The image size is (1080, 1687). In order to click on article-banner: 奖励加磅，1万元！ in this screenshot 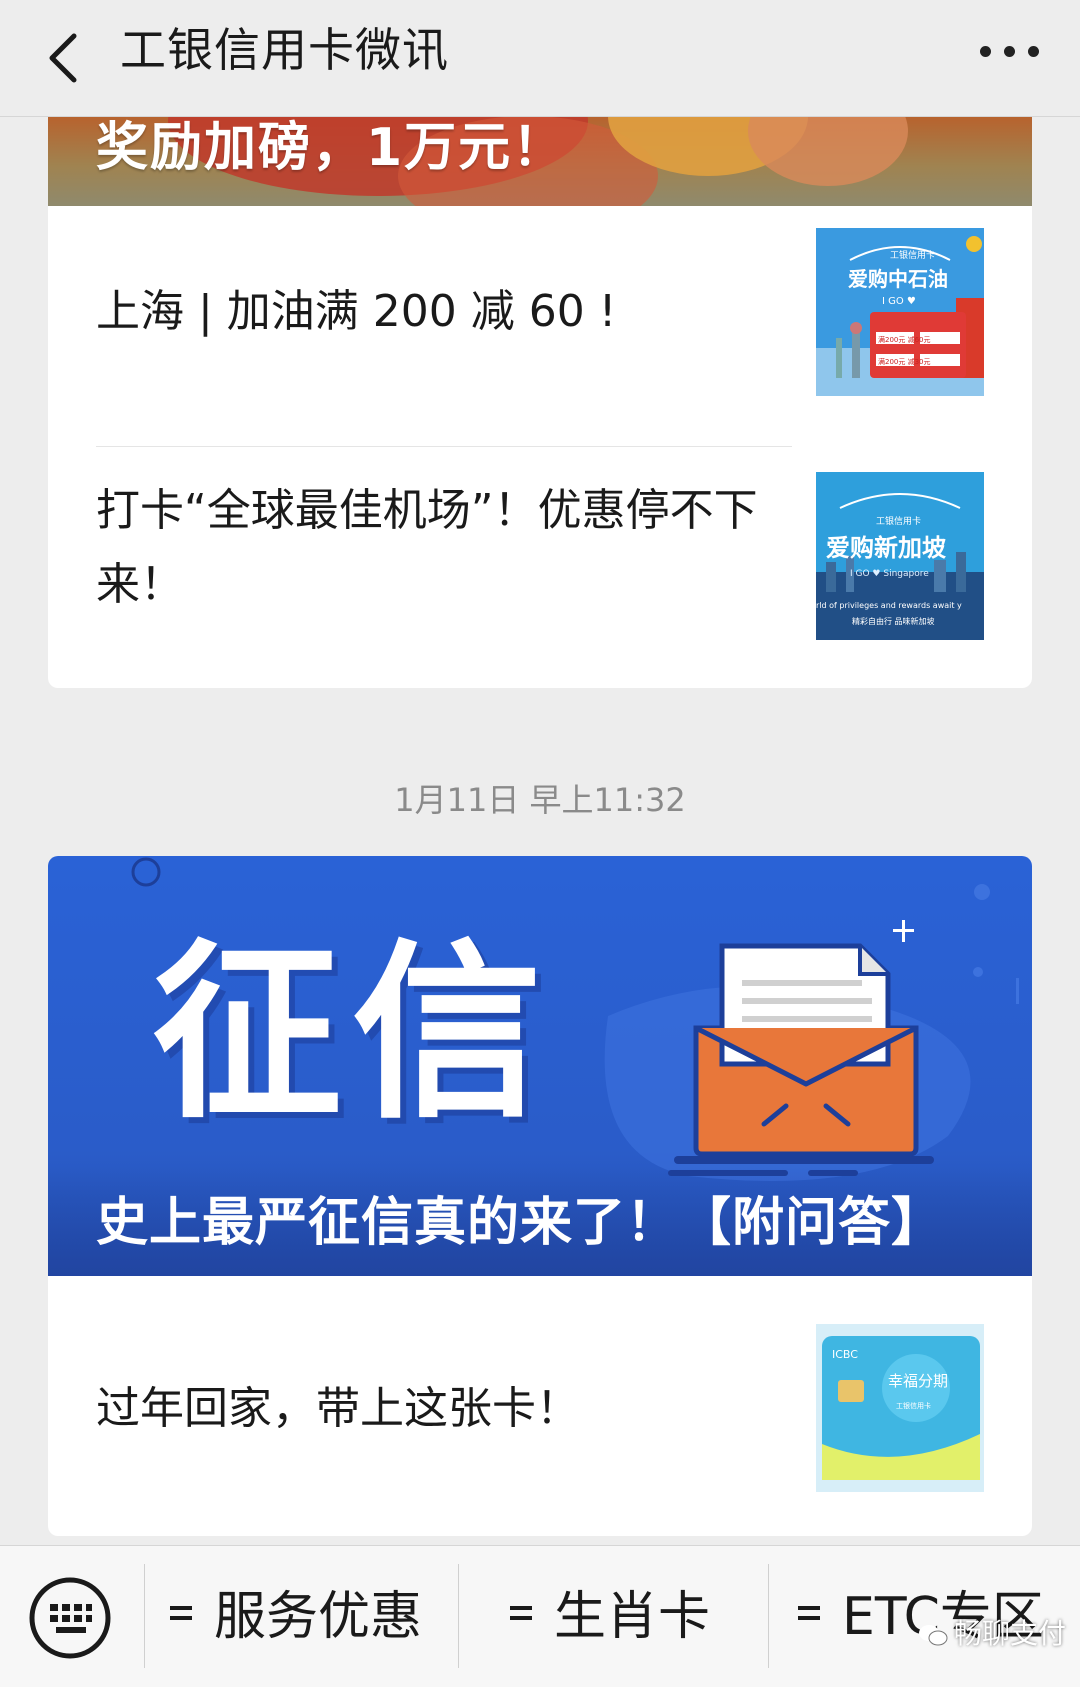, I will do `click(540, 161)`.